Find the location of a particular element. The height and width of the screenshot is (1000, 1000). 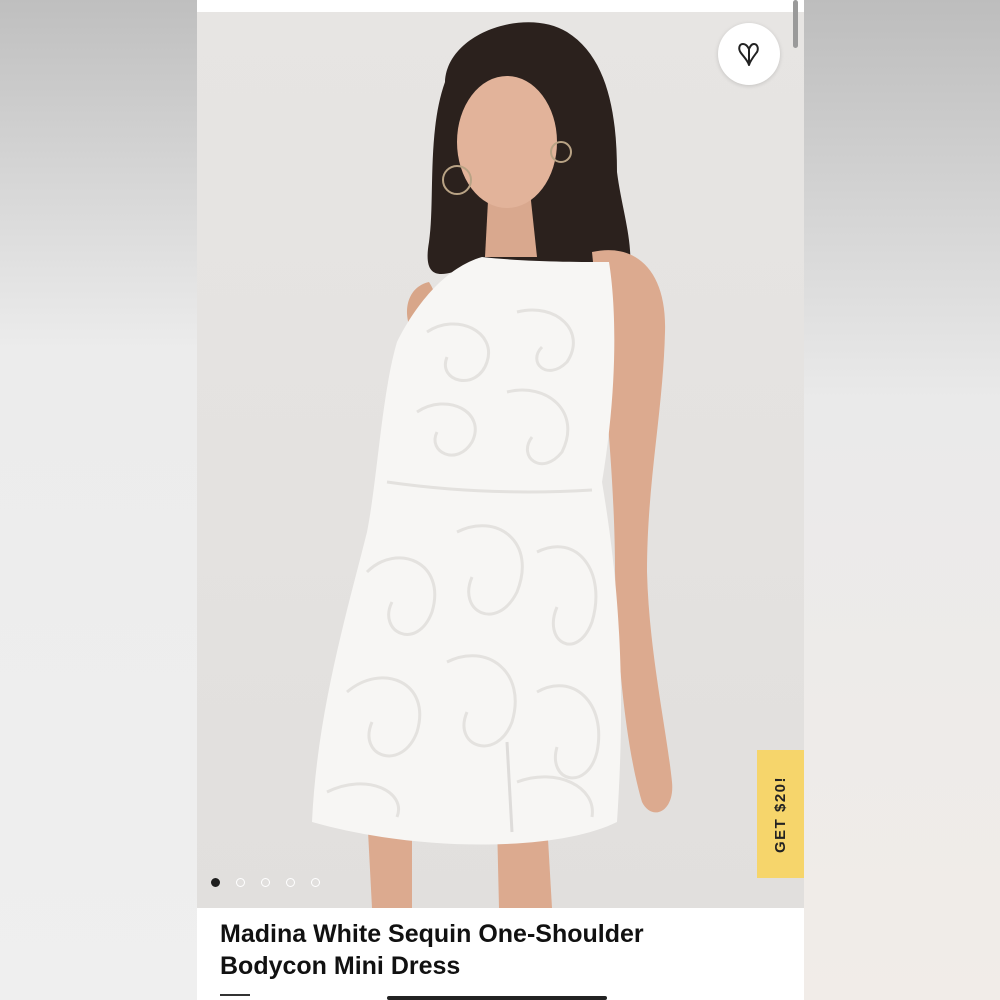

carousel-dots is located at coordinates (265, 882).